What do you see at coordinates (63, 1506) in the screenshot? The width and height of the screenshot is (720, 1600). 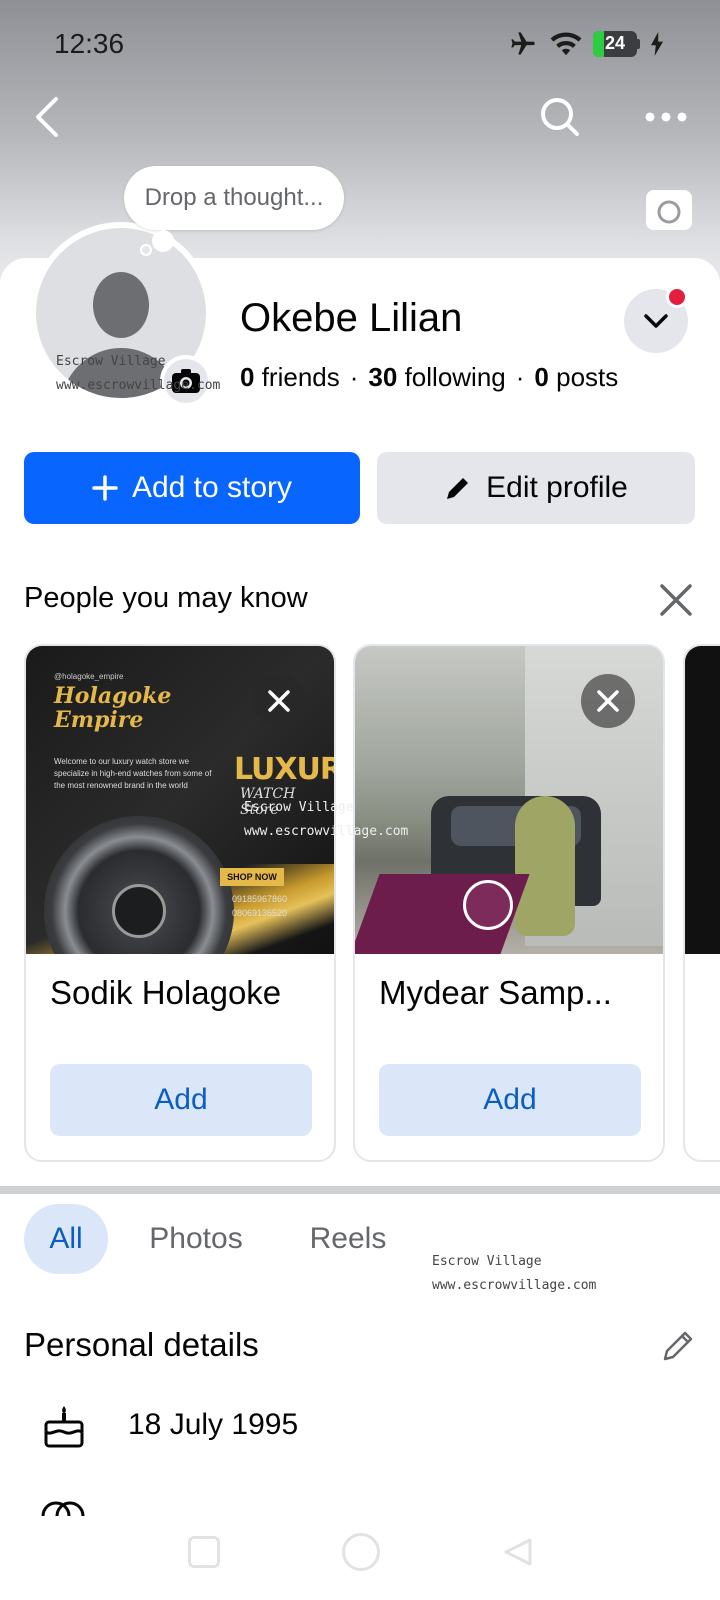 I see `relationship-icon` at bounding box center [63, 1506].